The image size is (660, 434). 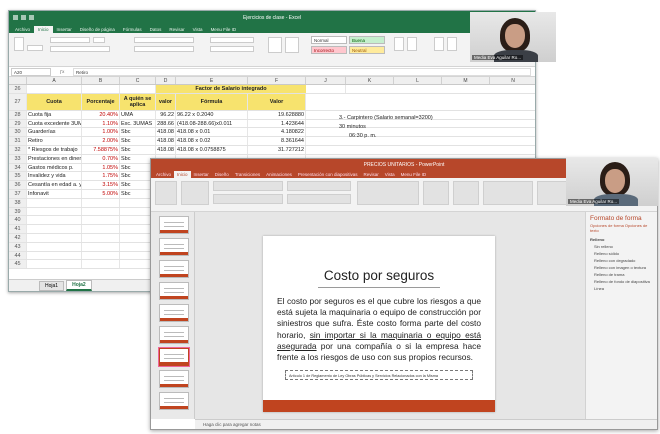 I want to click on ppt-tab: Menu File ID, so click(x=414, y=174).